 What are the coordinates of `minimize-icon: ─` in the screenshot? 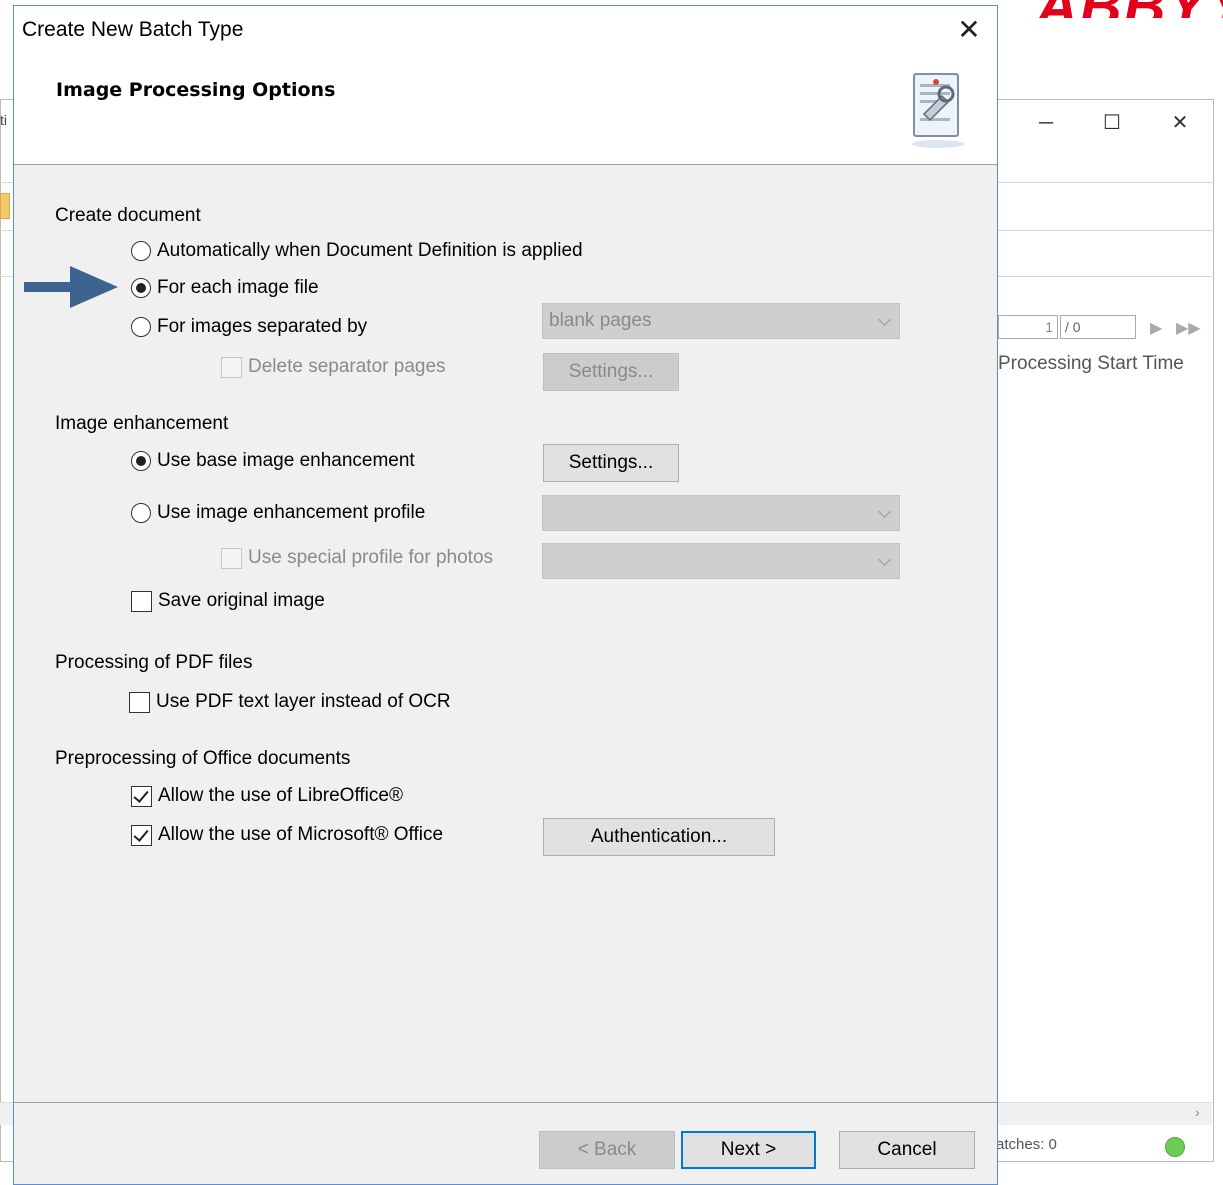 It's located at (1046, 123).